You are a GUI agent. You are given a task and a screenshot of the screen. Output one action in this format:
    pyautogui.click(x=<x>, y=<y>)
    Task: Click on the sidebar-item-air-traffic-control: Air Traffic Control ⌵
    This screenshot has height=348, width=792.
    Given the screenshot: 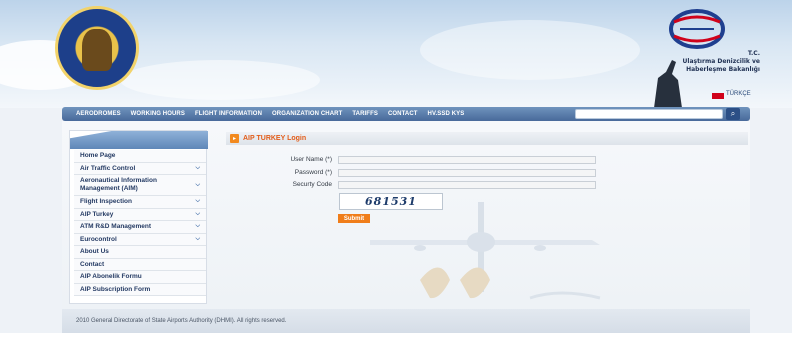 What is the action you would take?
    pyautogui.click(x=140, y=168)
    